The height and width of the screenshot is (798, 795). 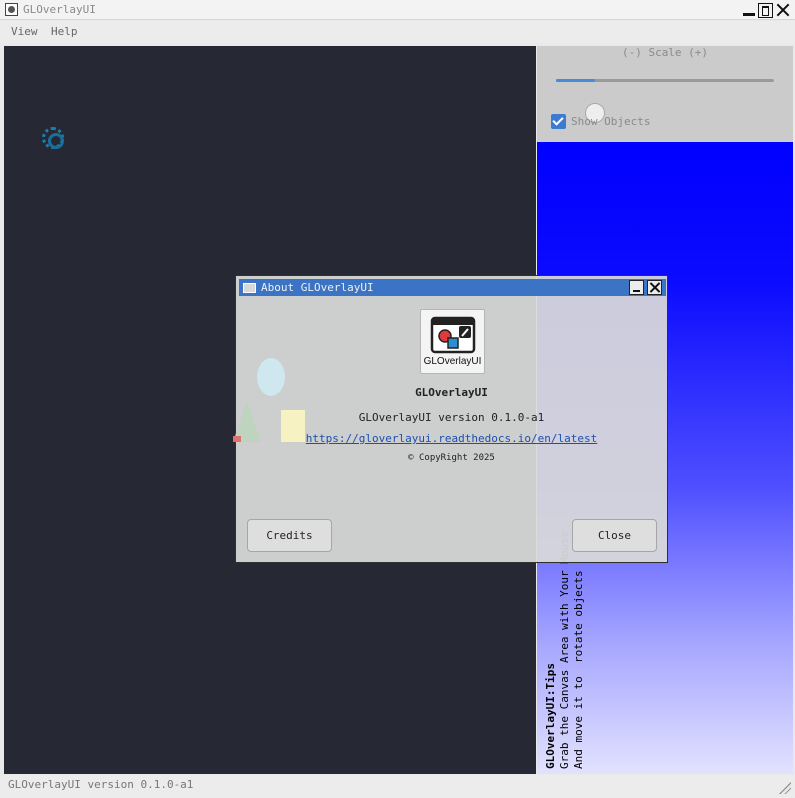 What do you see at coordinates (24, 31) in the screenshot?
I see `menu-view: View` at bounding box center [24, 31].